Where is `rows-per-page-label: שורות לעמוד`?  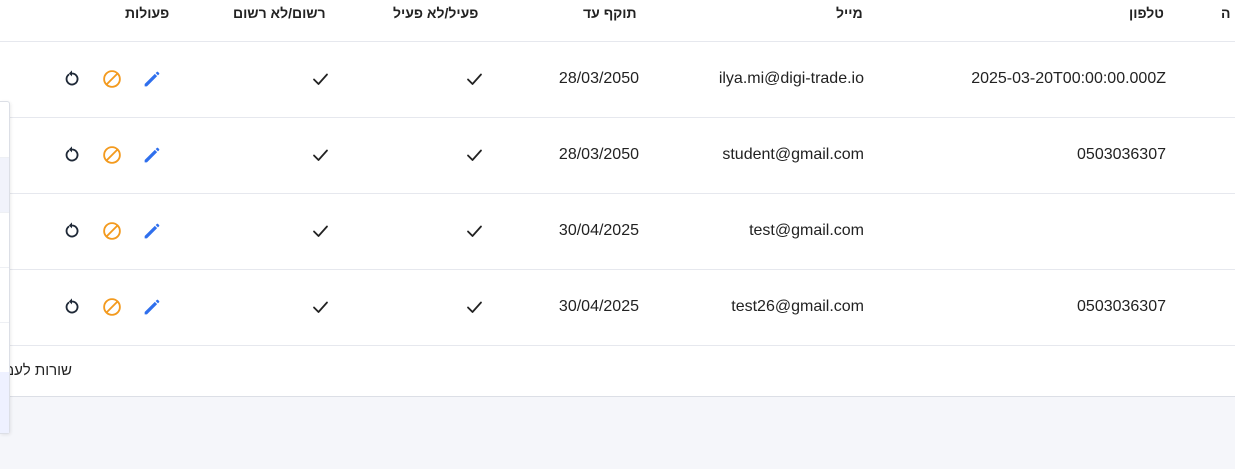 rows-per-page-label: שורות לעמוד is located at coordinates (41, 370).